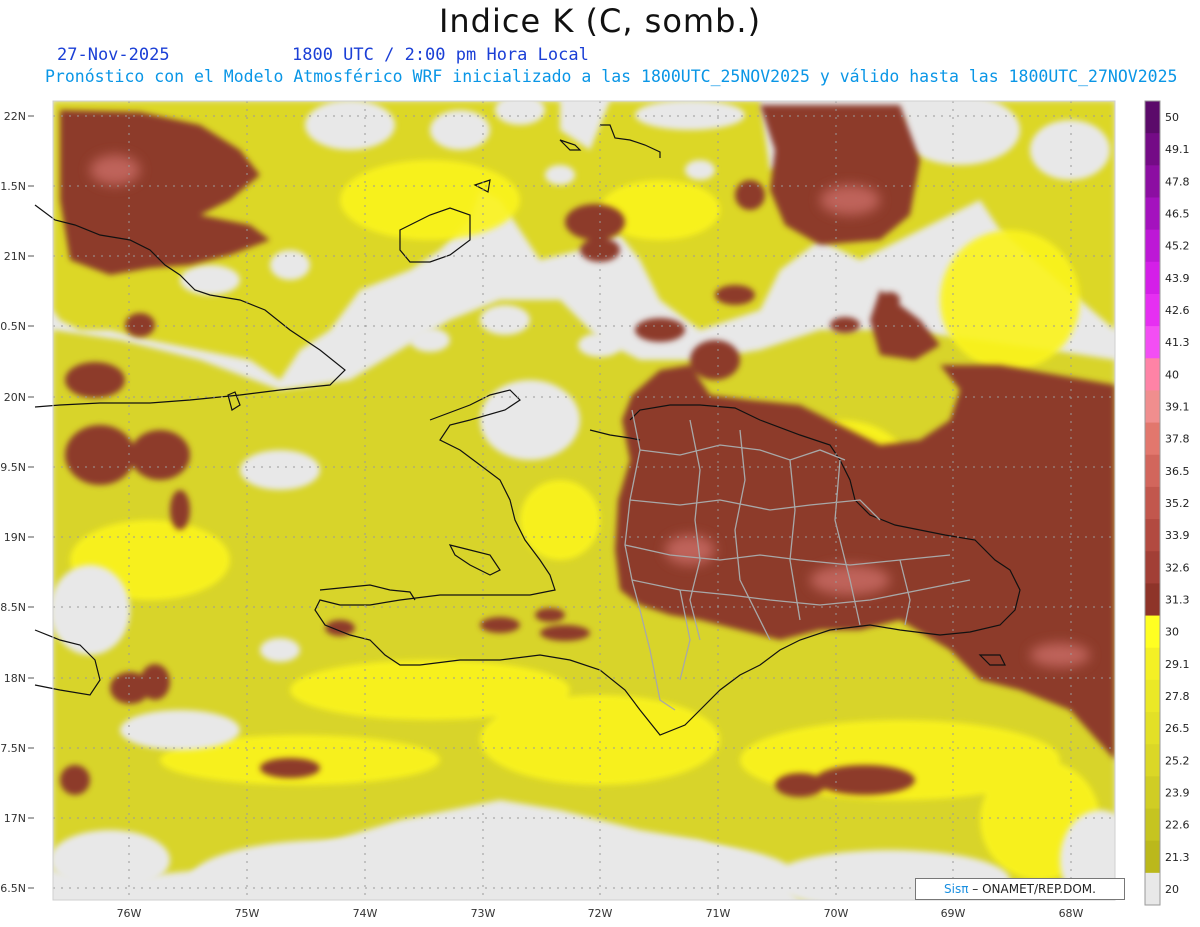 The height and width of the screenshot is (927, 1200). I want to click on lat-label: 9.5N, so click(13, 467).